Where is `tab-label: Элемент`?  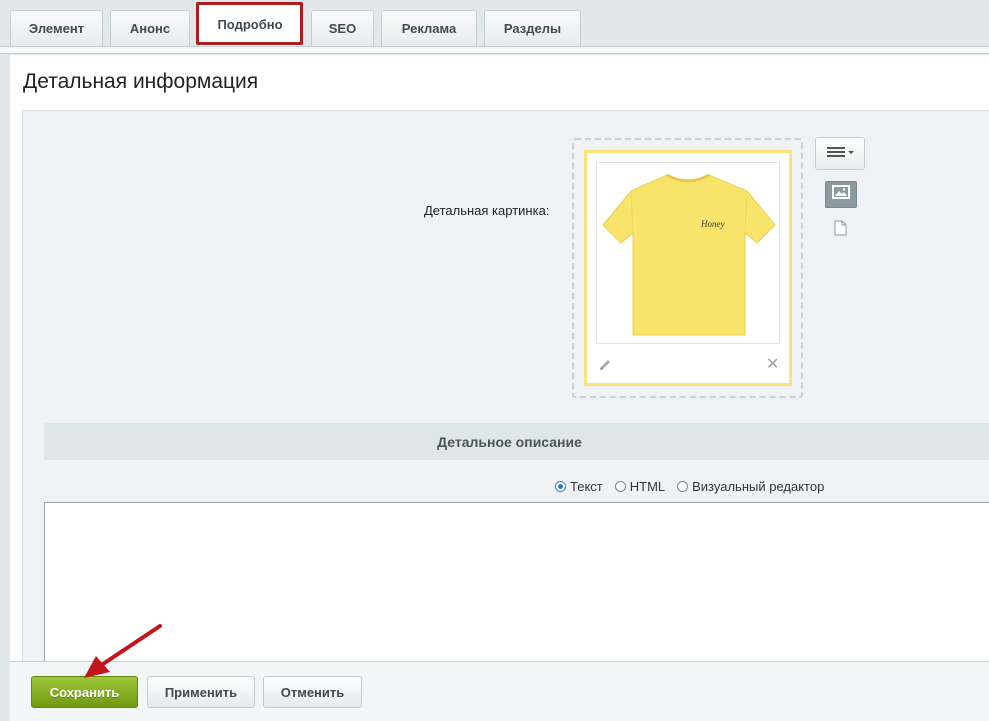 tab-label: Элемент is located at coordinates (56, 28).